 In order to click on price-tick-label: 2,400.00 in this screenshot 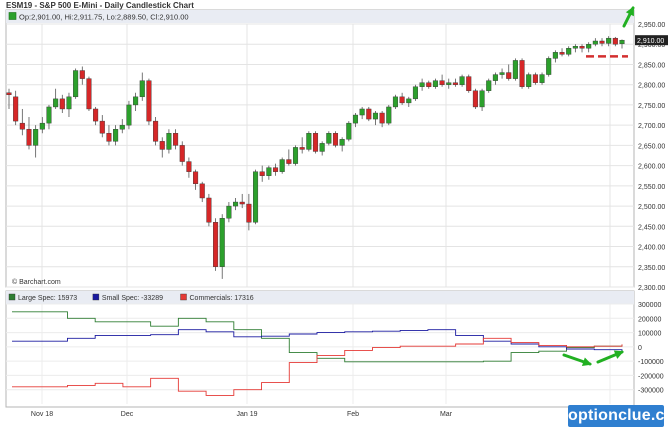, I will do `click(651, 248)`.